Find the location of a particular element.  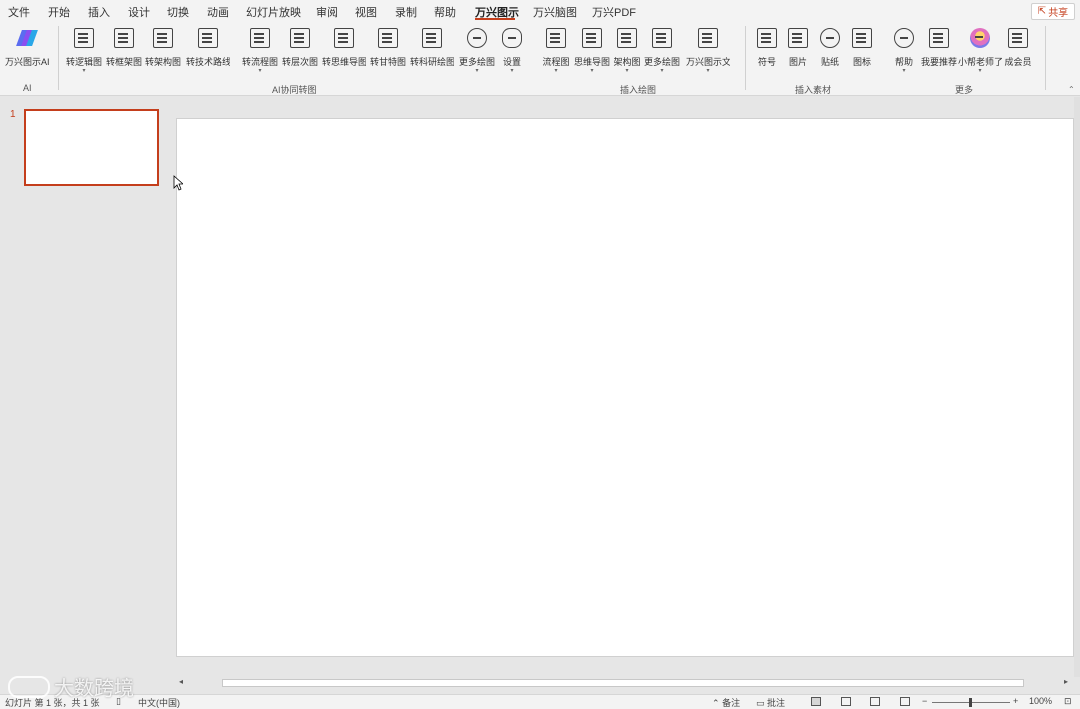

mindmap-insert-icon is located at coordinates (592, 38).